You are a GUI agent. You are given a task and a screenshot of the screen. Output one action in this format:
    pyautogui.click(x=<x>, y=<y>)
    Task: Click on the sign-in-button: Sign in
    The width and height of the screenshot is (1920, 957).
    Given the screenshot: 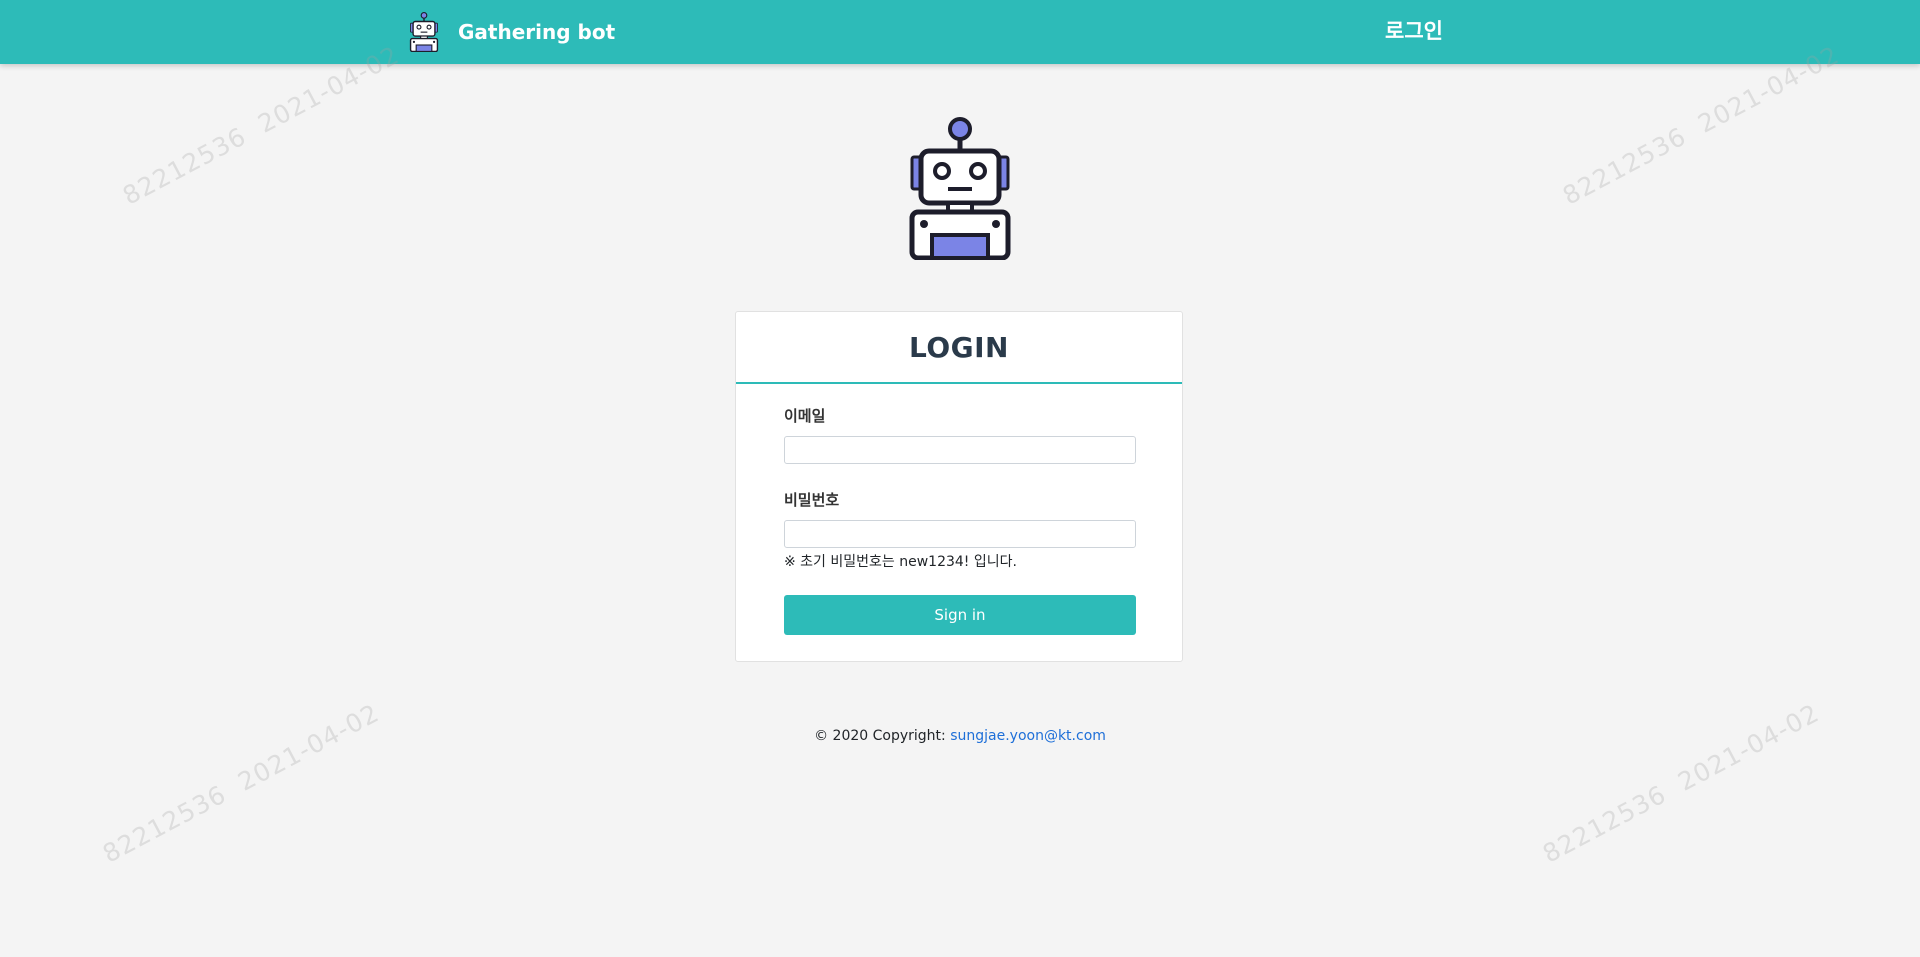 What is the action you would take?
    pyautogui.click(x=960, y=615)
    